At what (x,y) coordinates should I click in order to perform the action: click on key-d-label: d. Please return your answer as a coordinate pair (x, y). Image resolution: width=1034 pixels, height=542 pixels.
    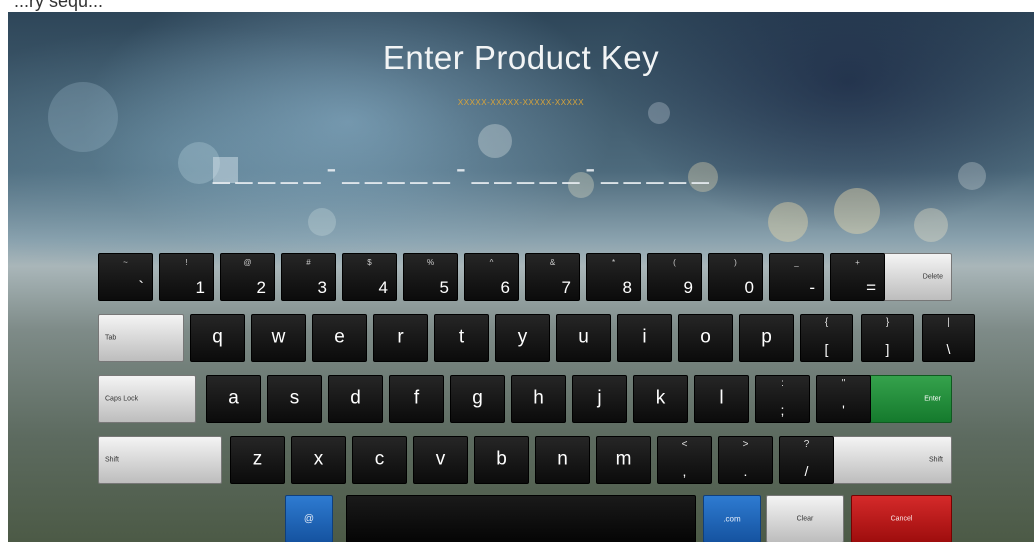
    Looking at the image, I should click on (355, 398).